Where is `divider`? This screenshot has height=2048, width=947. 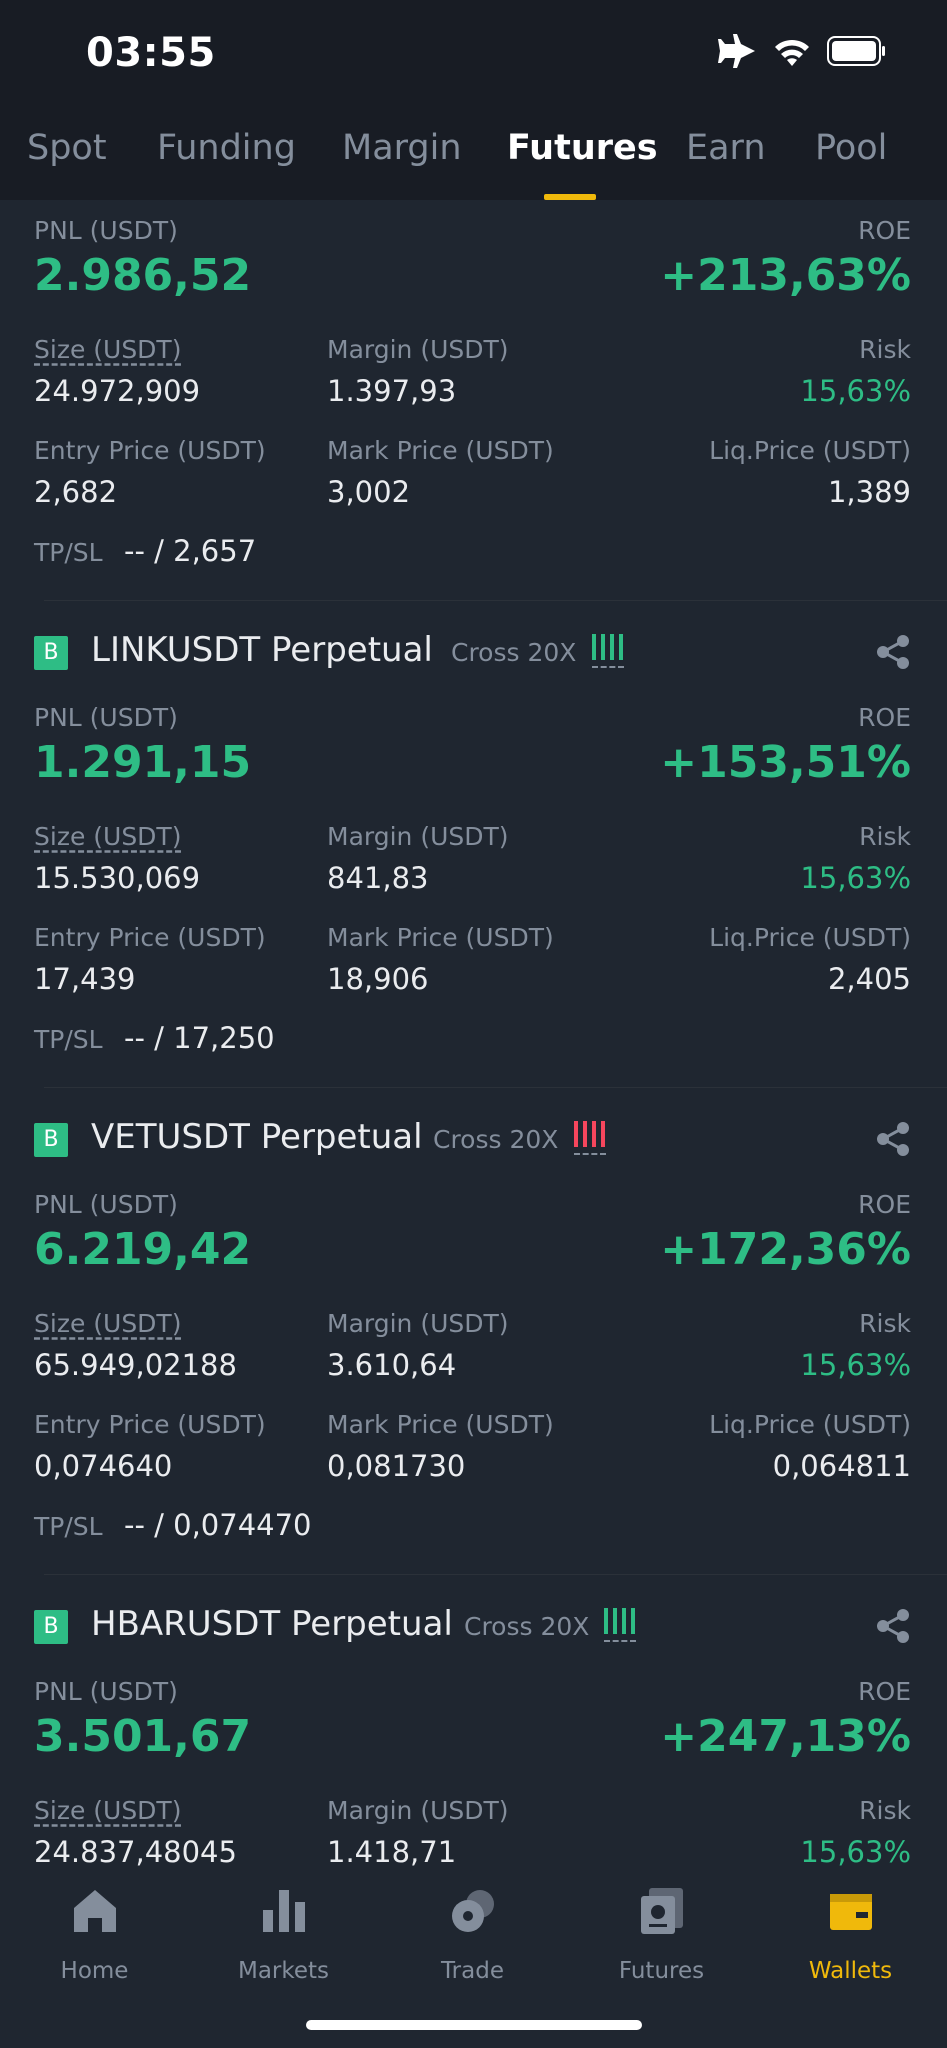 divider is located at coordinates (495, 1574).